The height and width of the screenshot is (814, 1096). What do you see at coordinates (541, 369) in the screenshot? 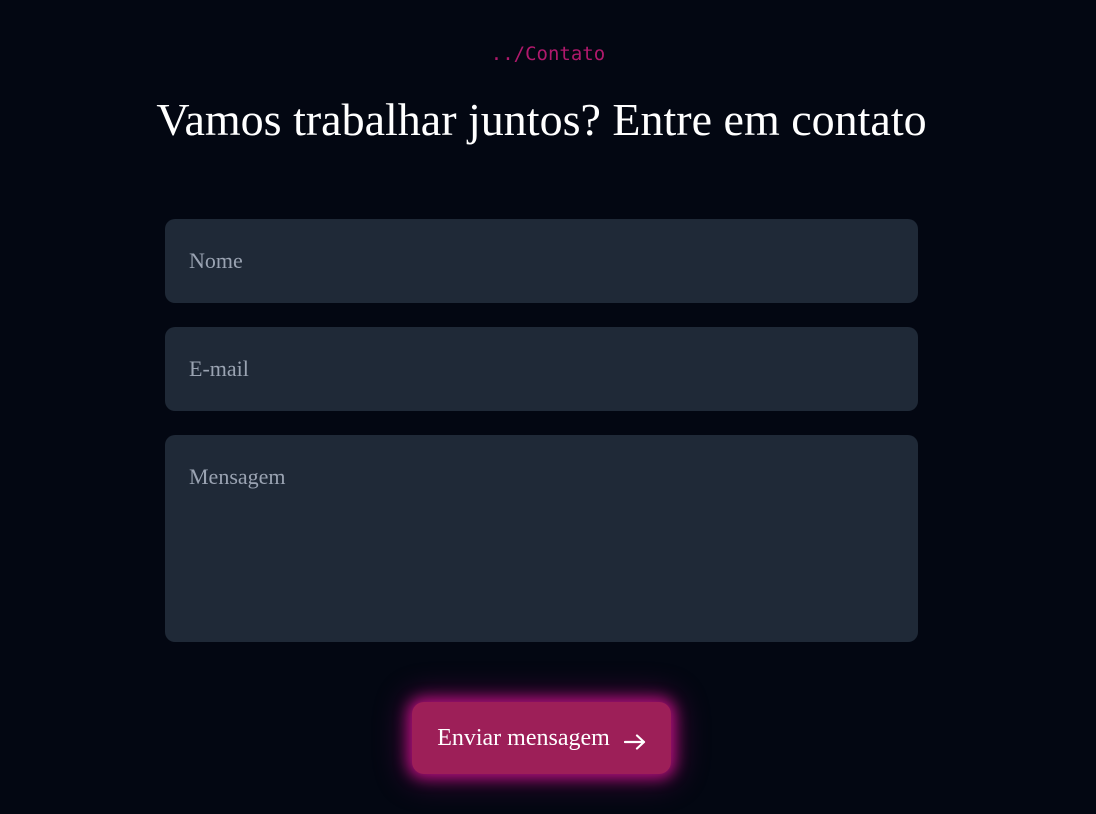
I see `email-input` at bounding box center [541, 369].